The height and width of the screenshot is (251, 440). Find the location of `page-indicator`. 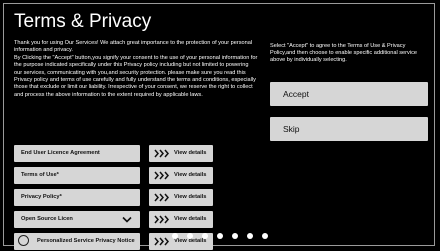

page-indicator is located at coordinates (220, 237).